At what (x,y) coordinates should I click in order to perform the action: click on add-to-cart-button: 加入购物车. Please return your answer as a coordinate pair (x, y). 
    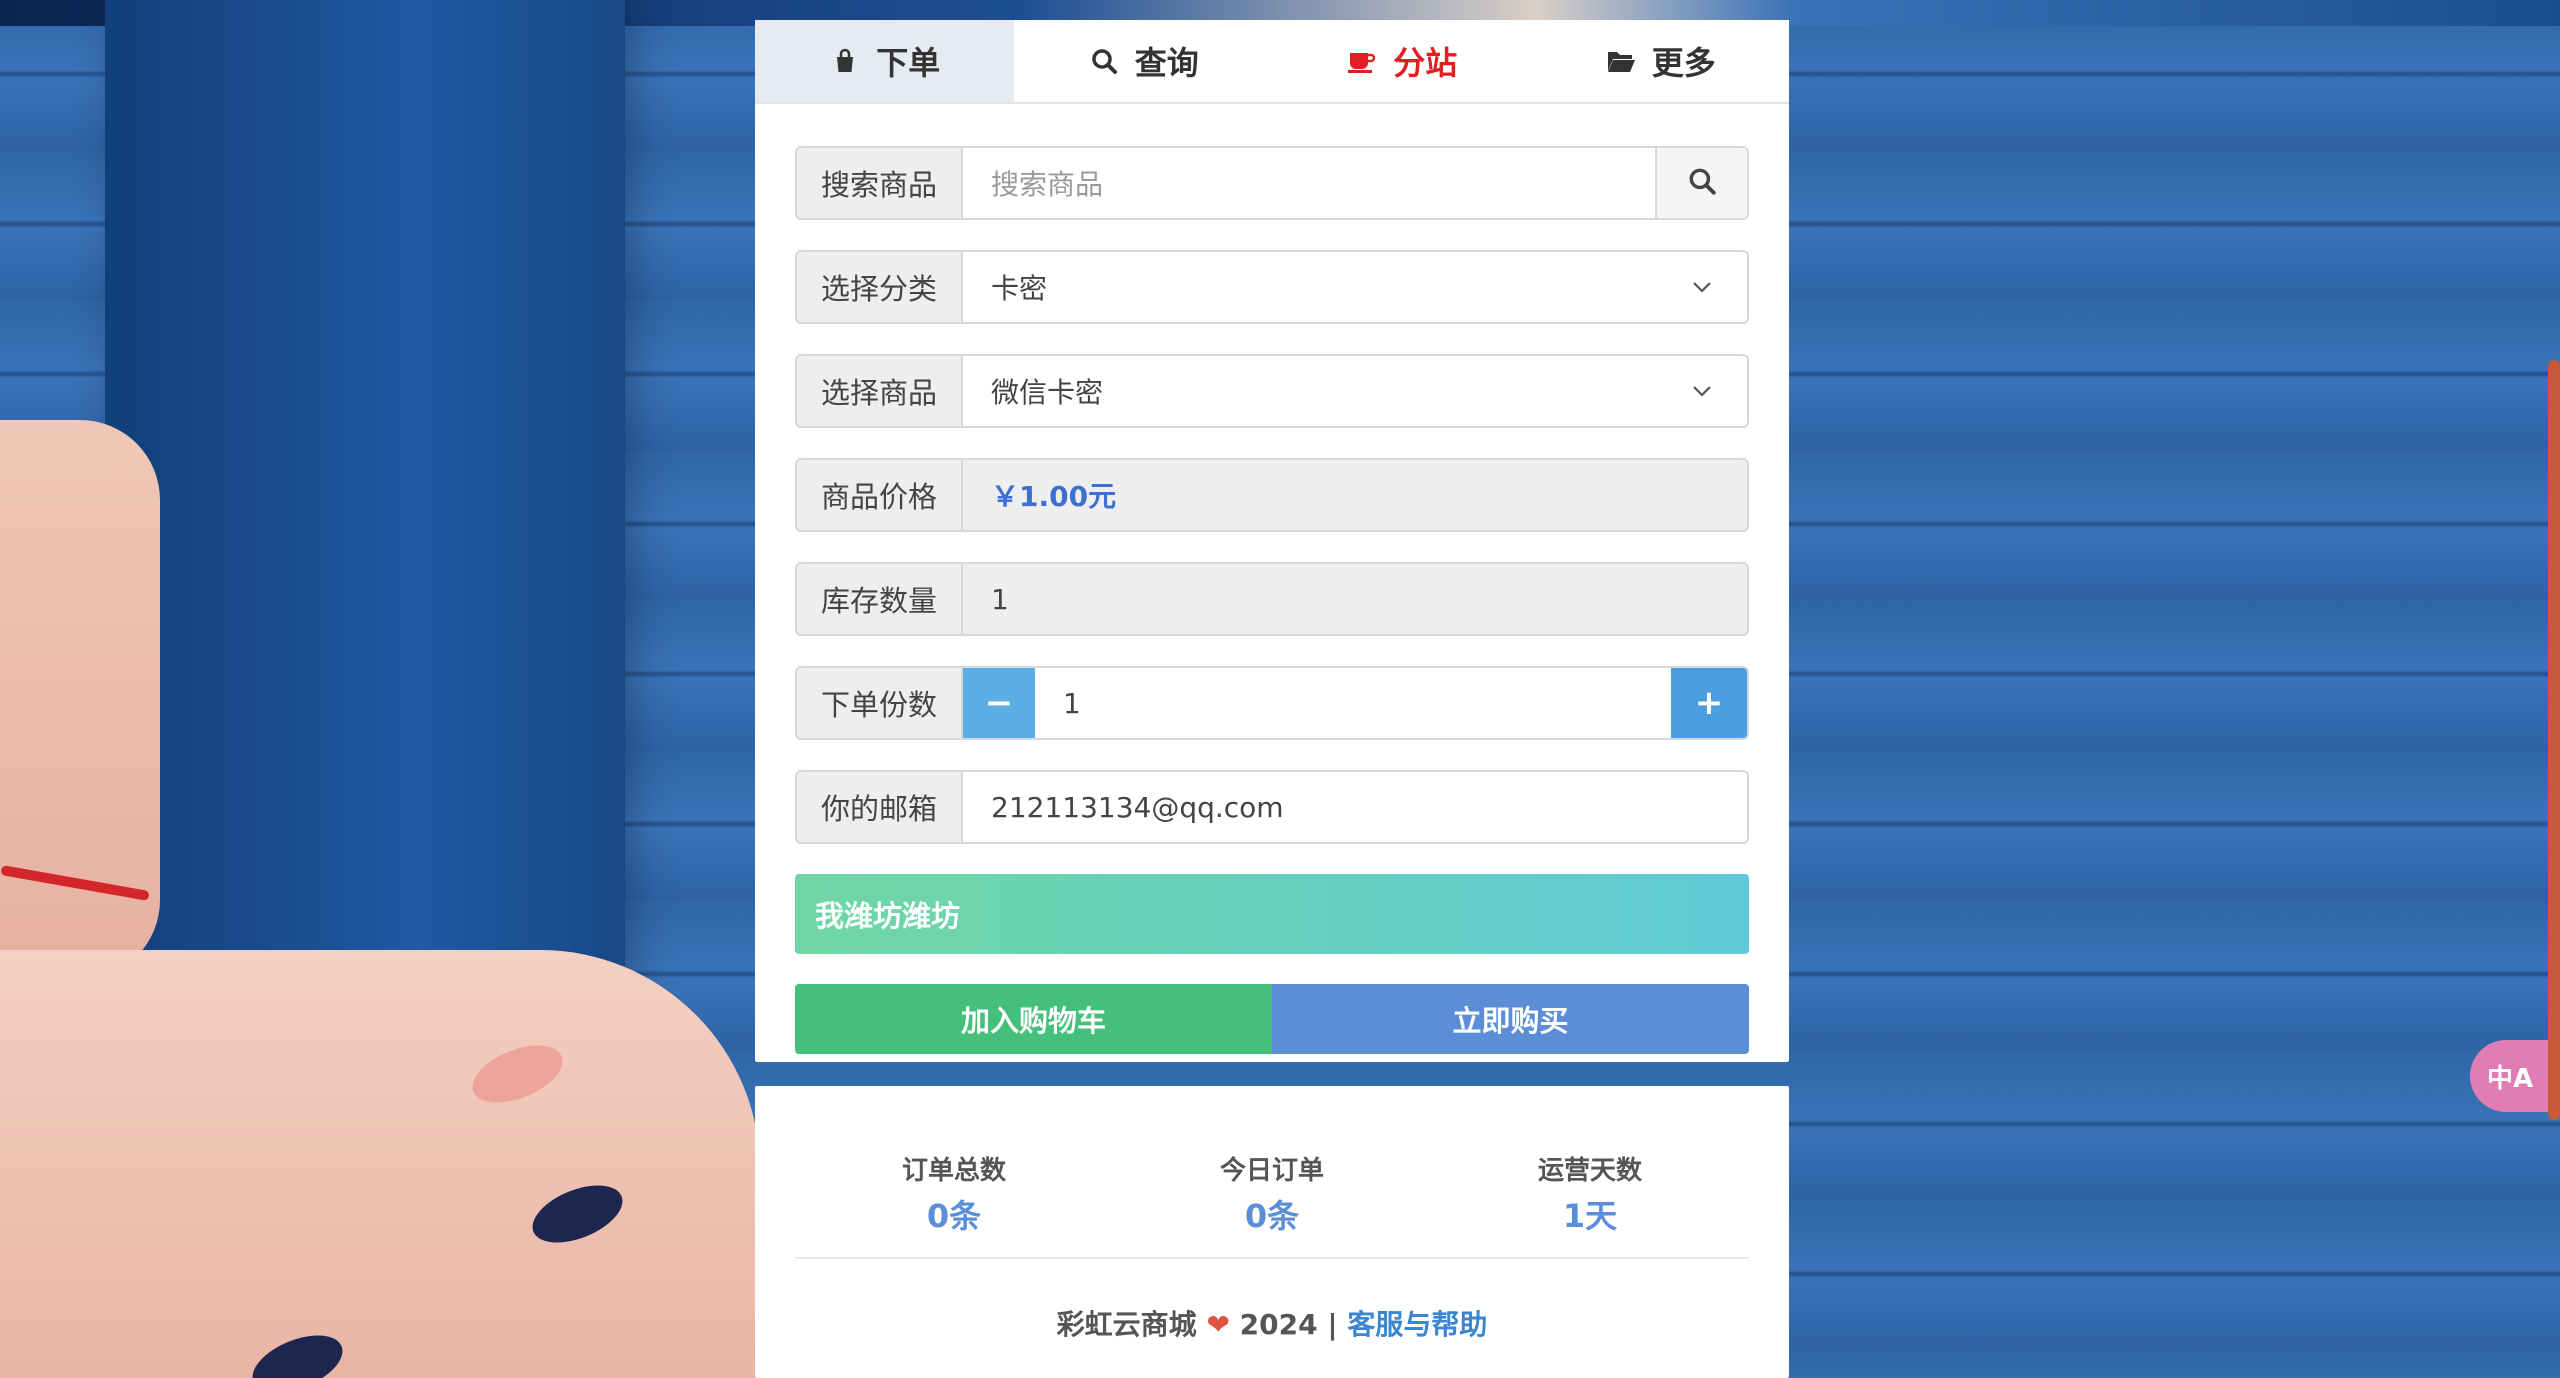
    Looking at the image, I should click on (1033, 1019).